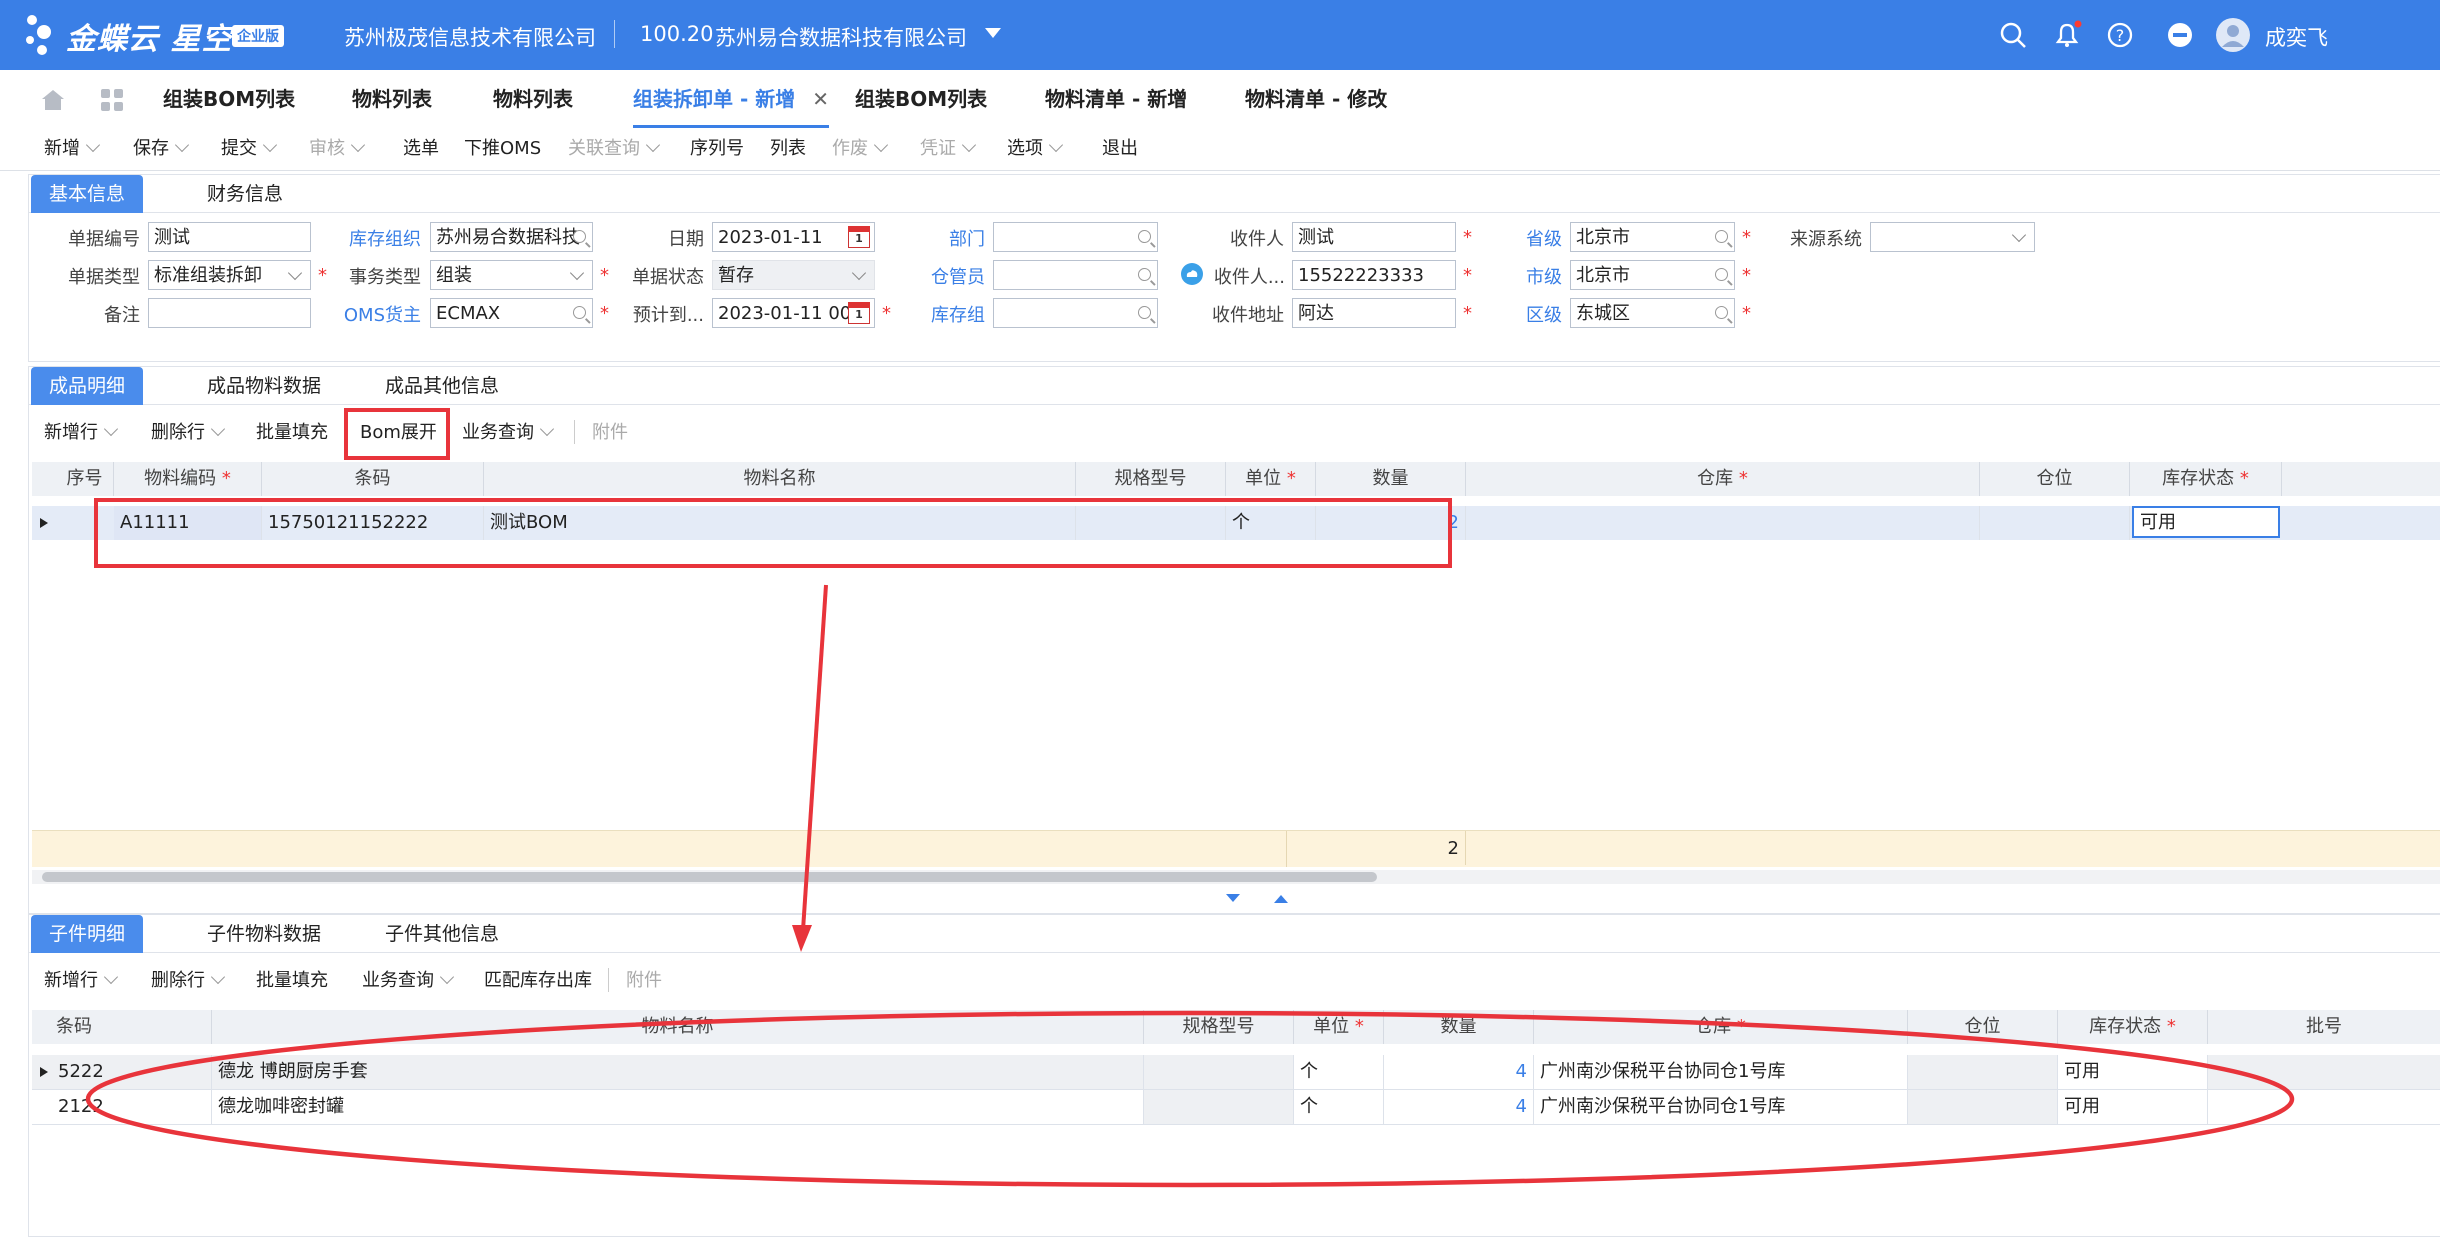 The width and height of the screenshot is (2440, 1237). Describe the element at coordinates (511, 237) in the screenshot. I see `stock-org-field: 苏州易合数据科技` at that location.